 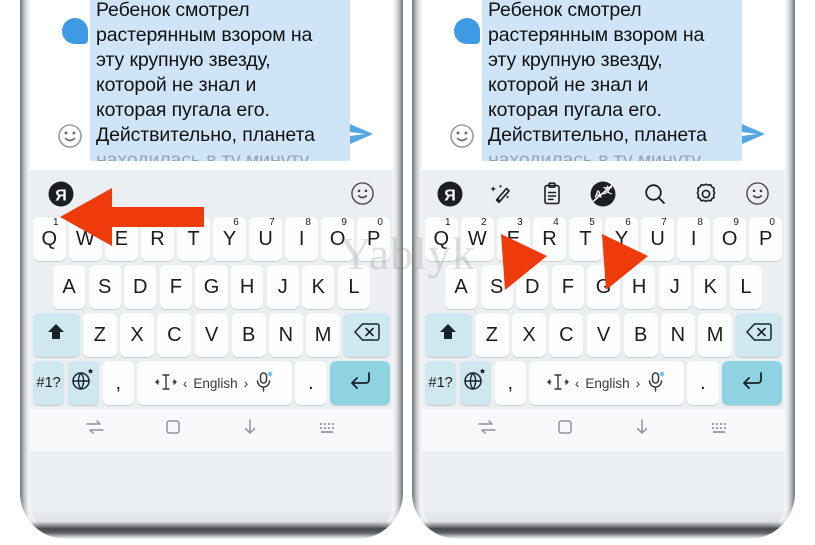 I want to click on avatar, so click(x=467, y=31).